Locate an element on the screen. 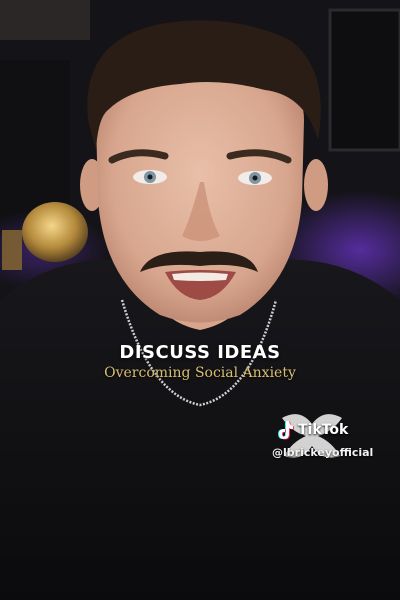 This screenshot has width=400, height=600. caption-title: DISCUSS IDEAS is located at coordinates (200, 352).